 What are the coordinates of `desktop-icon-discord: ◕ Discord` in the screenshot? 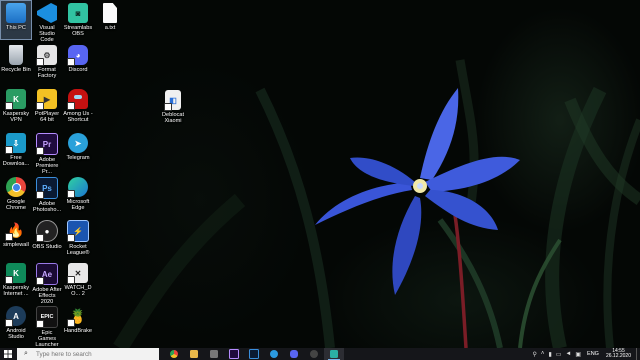 It's located at (78, 59).